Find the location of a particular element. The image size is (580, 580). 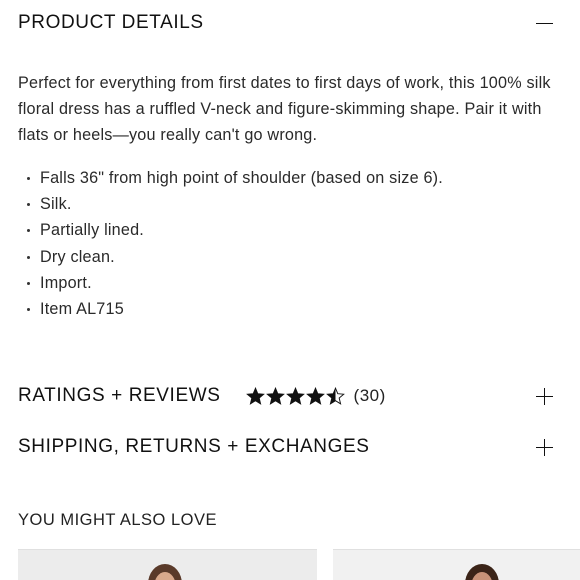

ratings-reviews-header: RATINGS + REVIEWS (30) is located at coordinates (299, 396).